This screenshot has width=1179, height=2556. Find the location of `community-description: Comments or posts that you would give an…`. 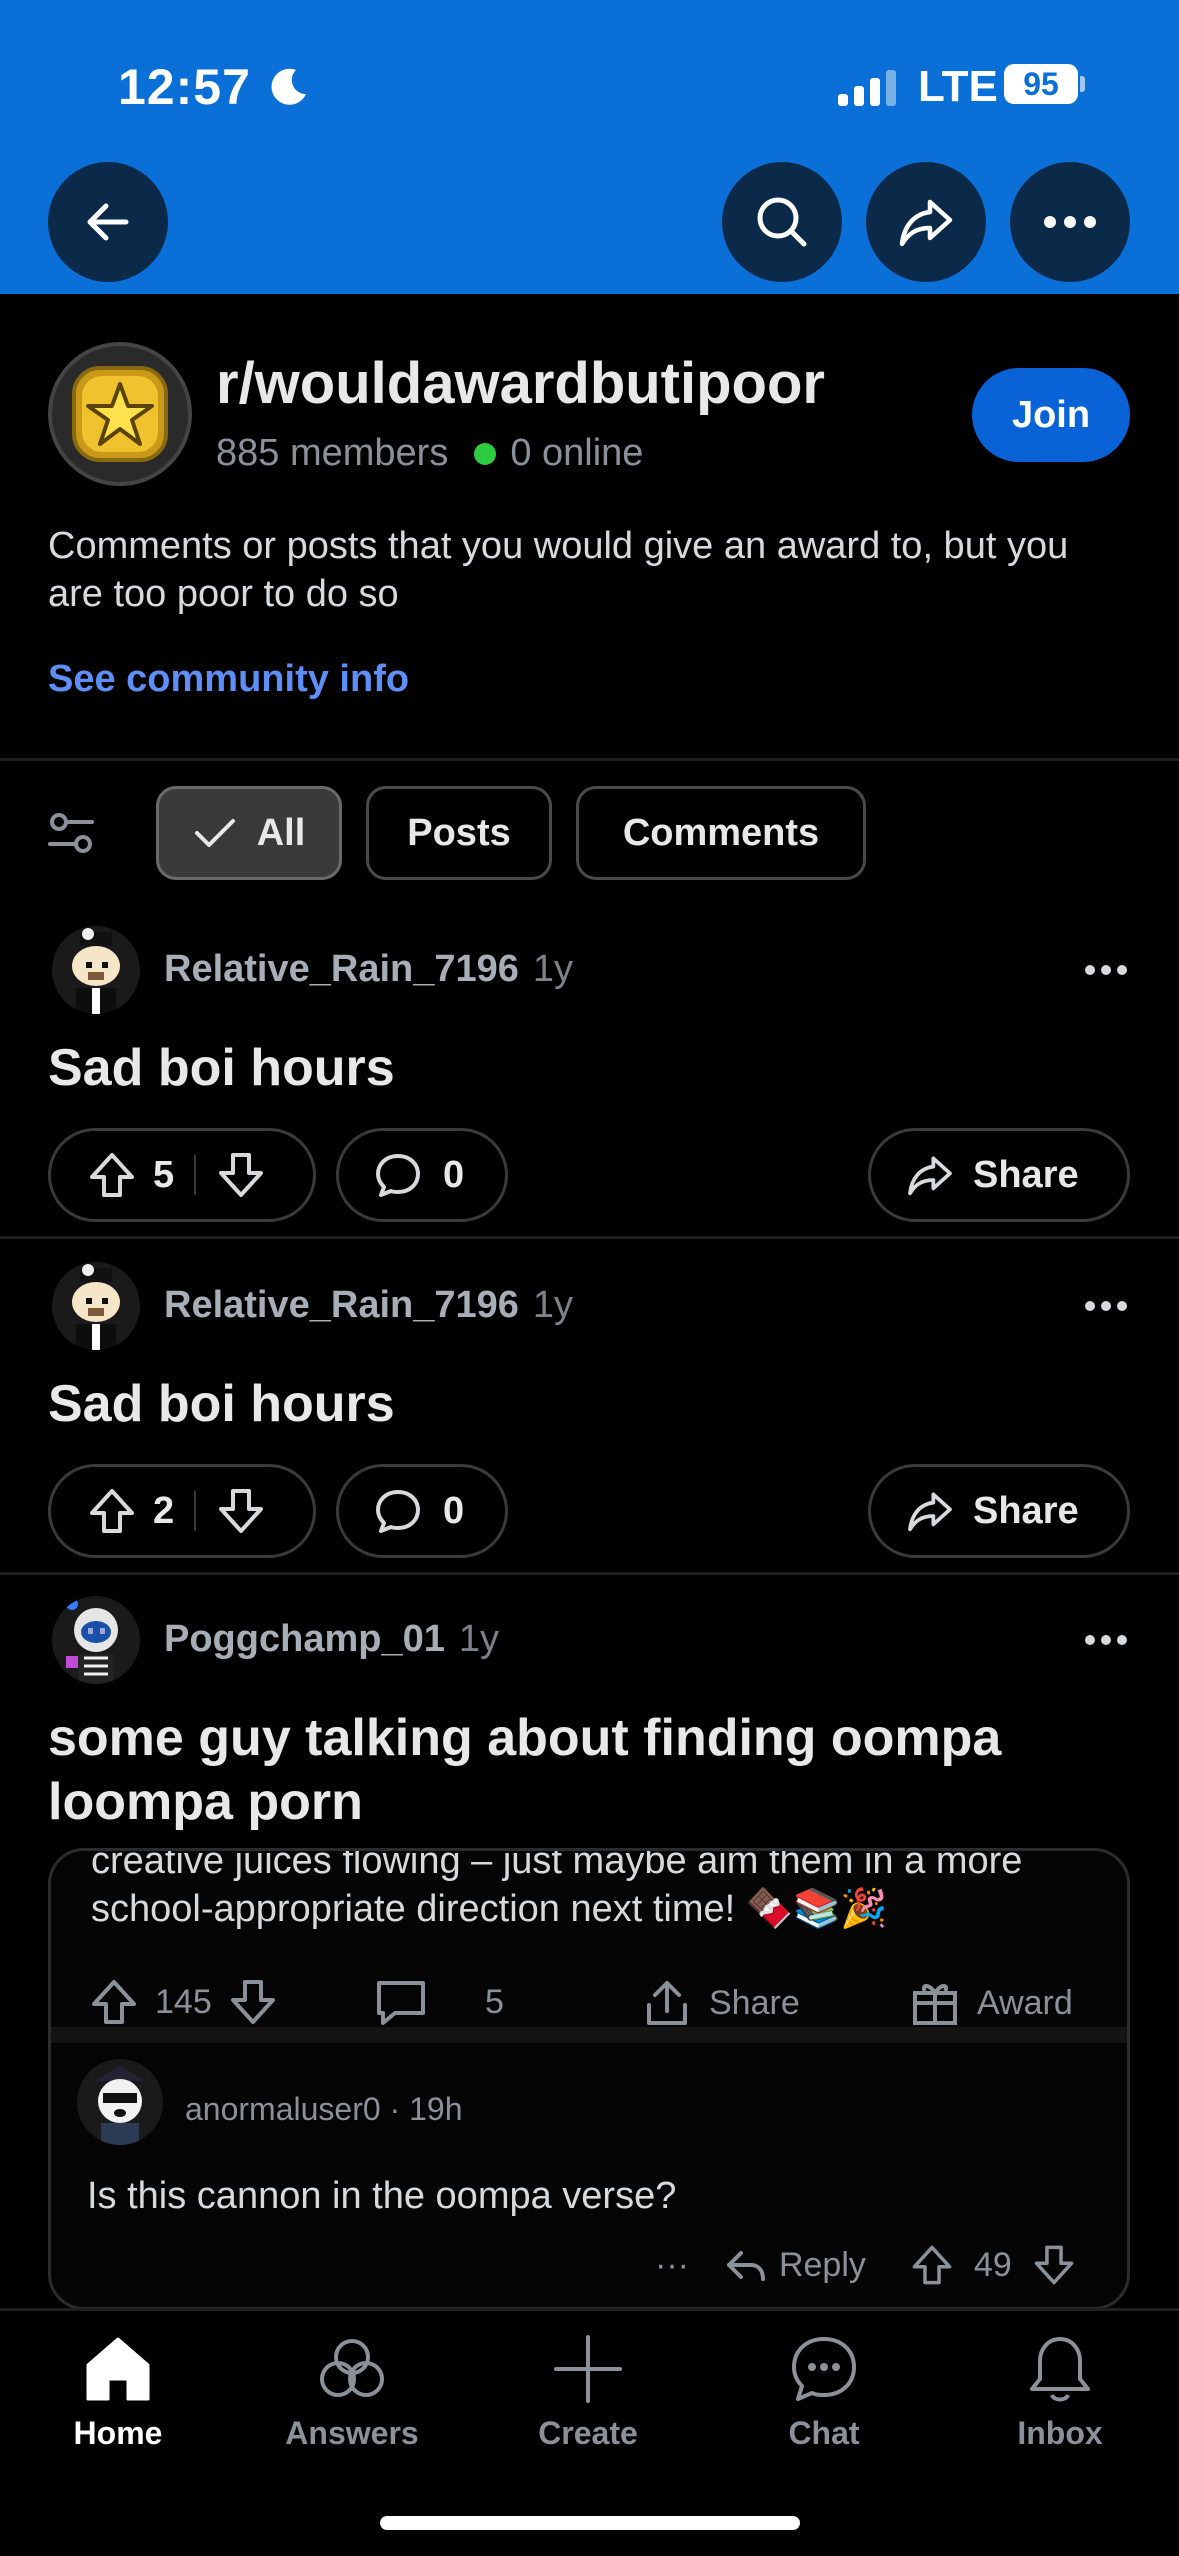

community-description: Comments or posts that you would give an… is located at coordinates (558, 570).